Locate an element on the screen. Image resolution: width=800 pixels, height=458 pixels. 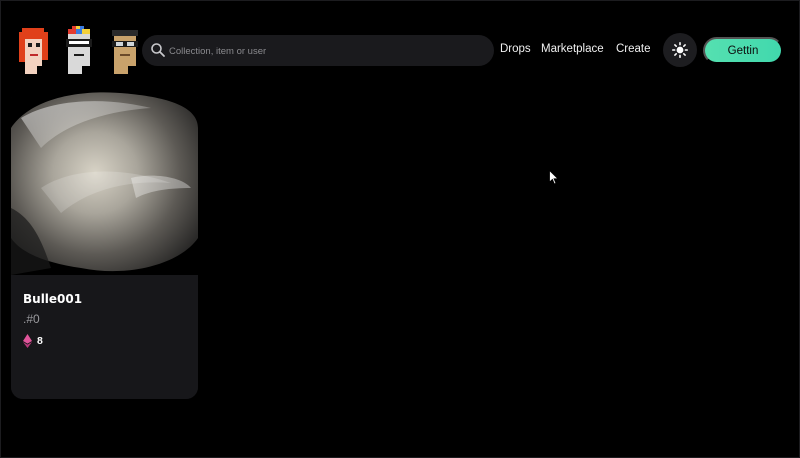
nft-image is located at coordinates (104, 181).